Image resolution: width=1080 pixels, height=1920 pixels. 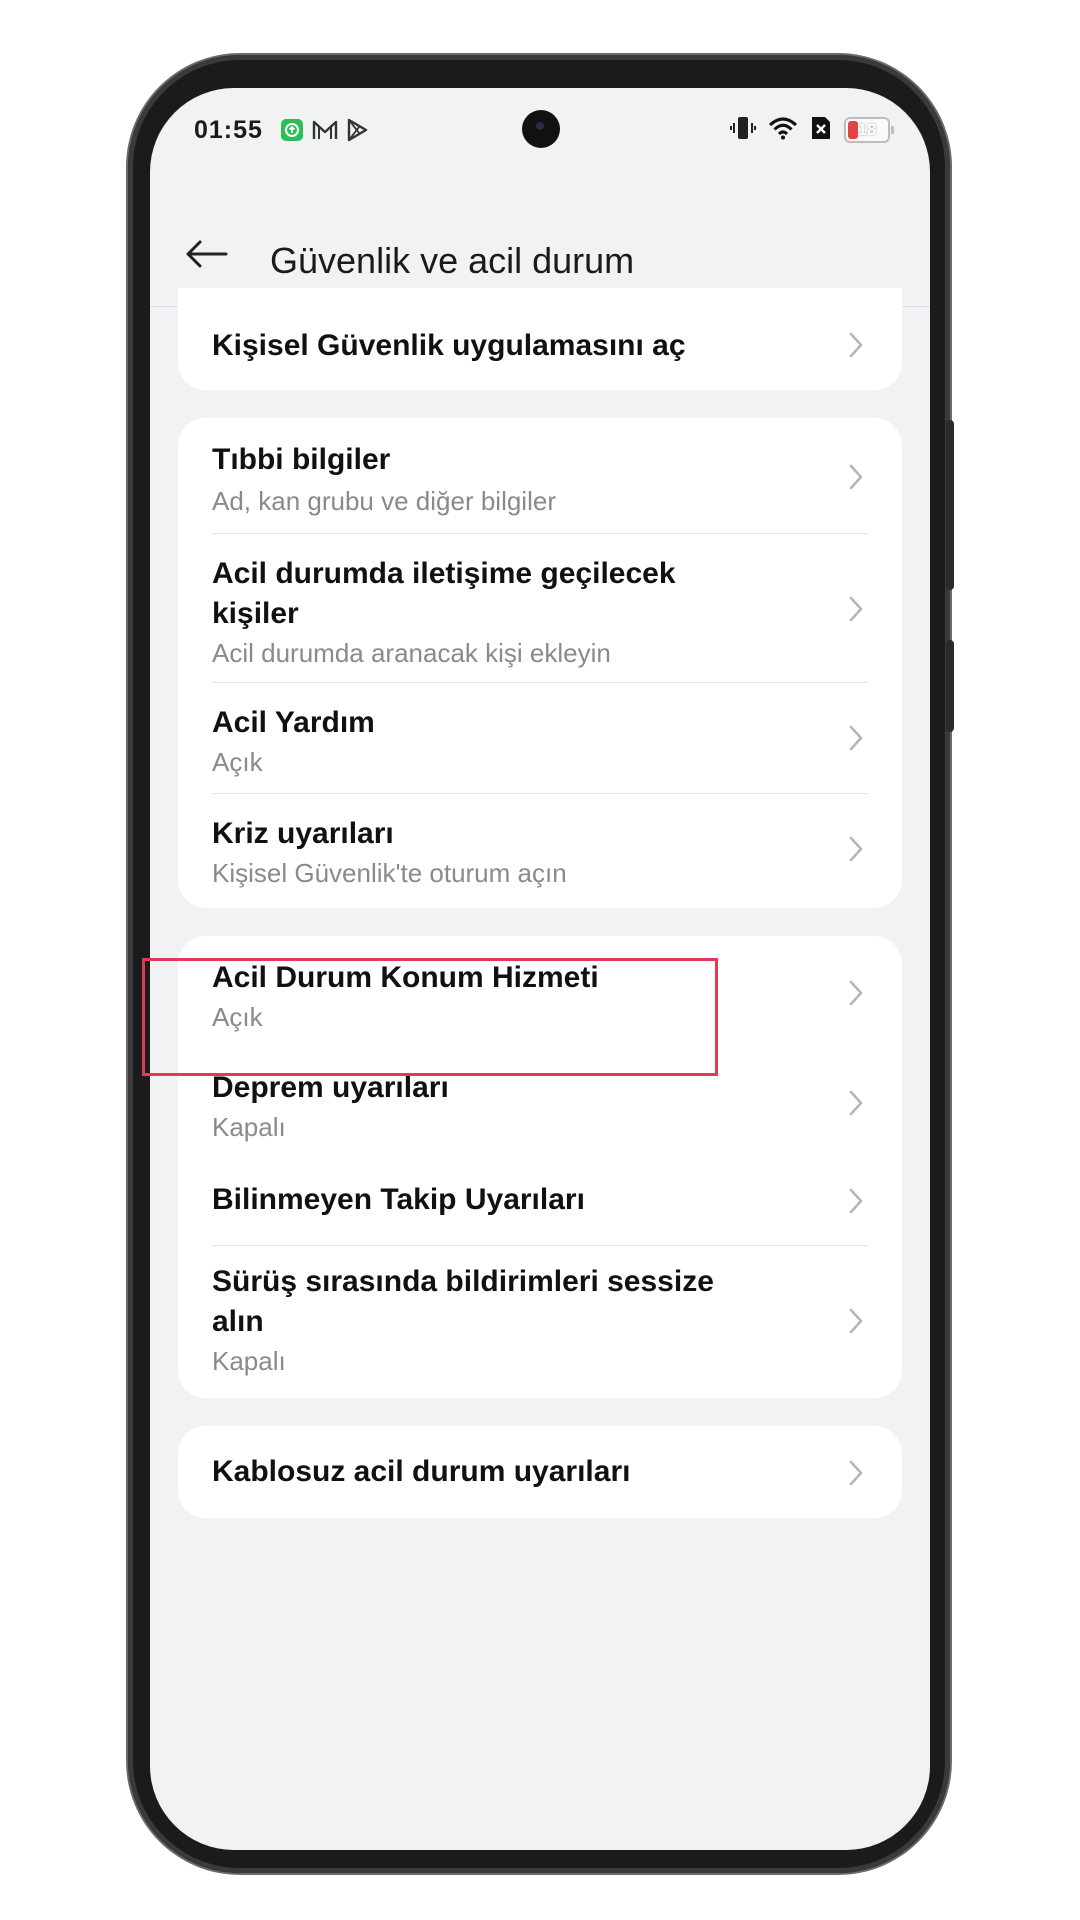 What do you see at coordinates (293, 722) in the screenshot?
I see `list-item-label: Acil Yardım` at bounding box center [293, 722].